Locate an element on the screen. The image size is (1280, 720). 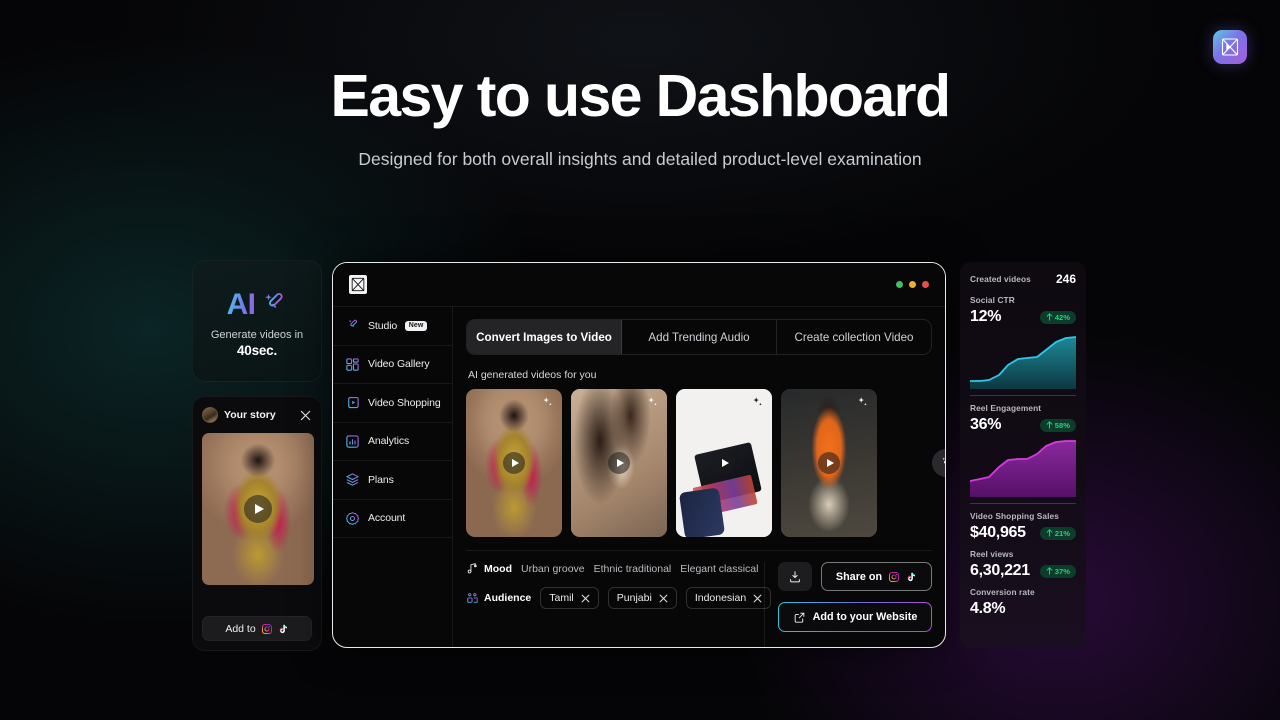
your-story-card: Your story Add to is located at coordinates (257, 523).